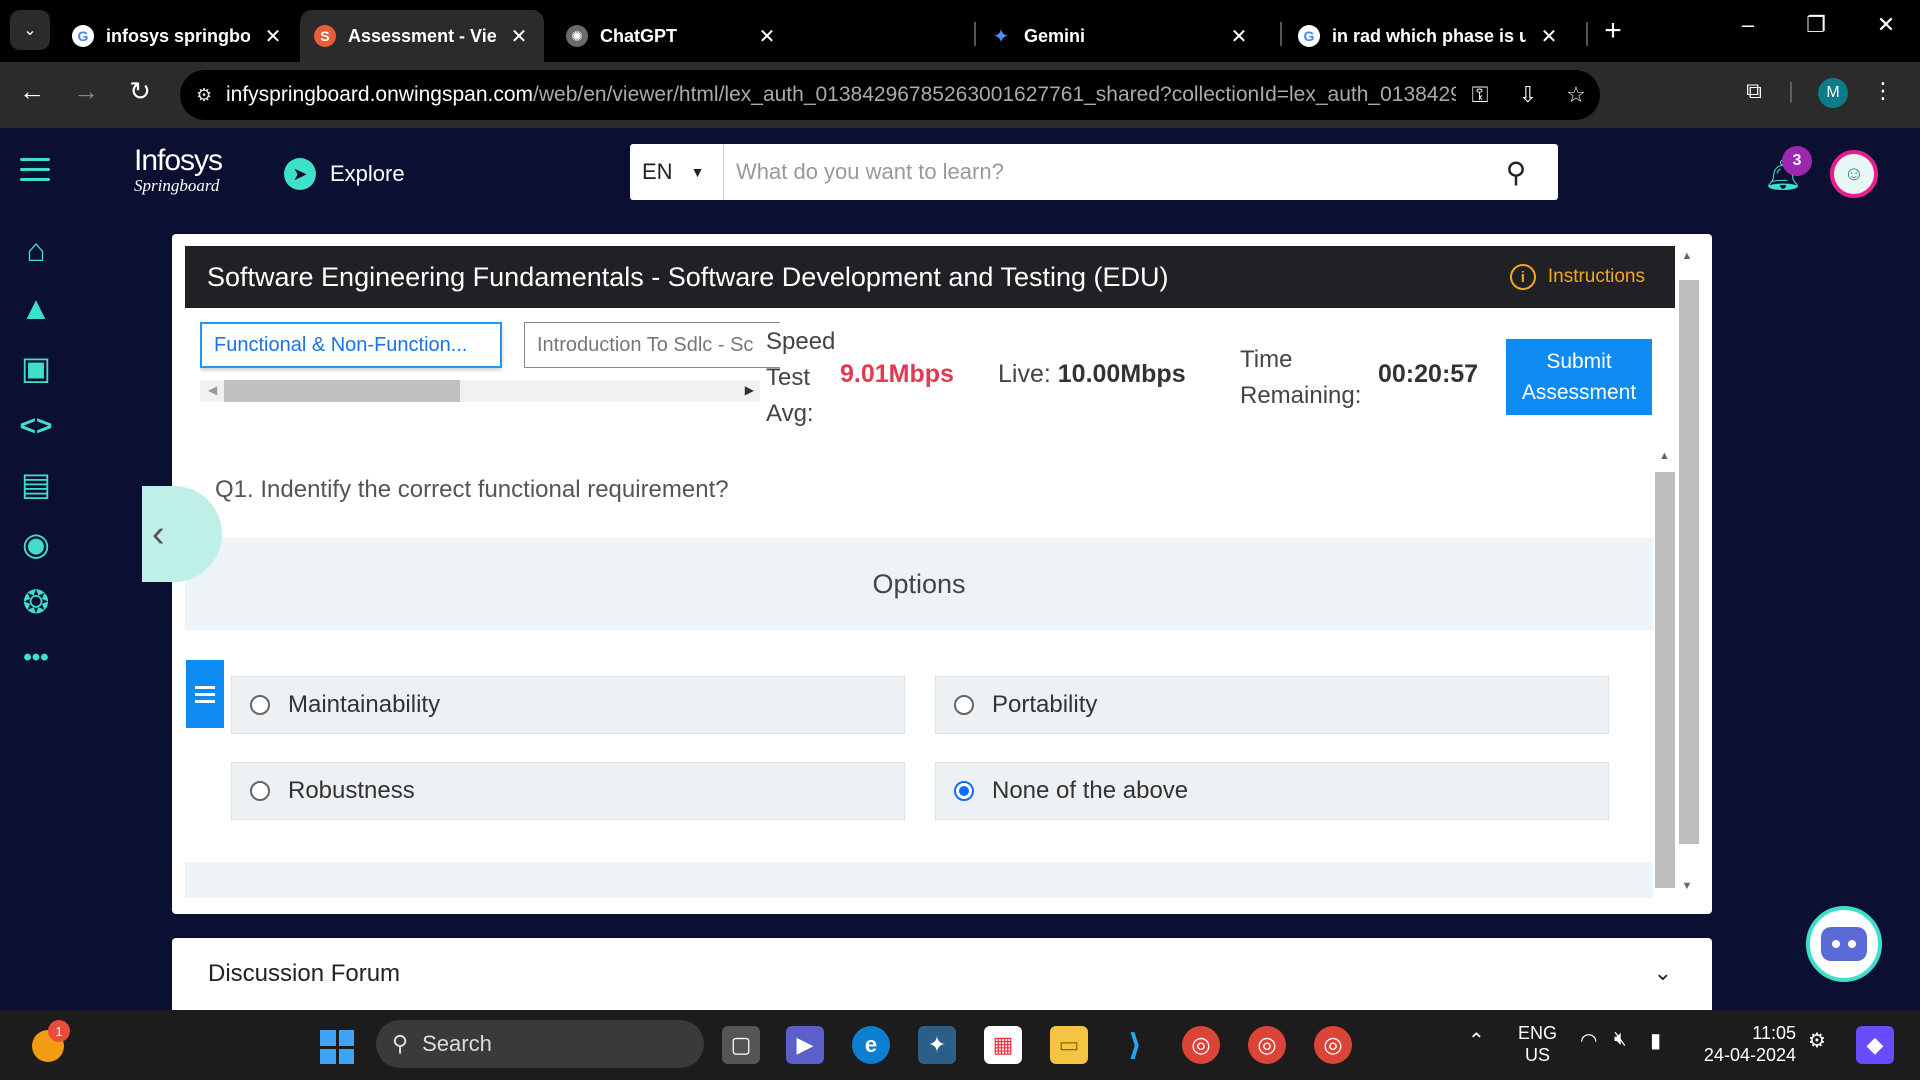 This screenshot has width=1920, height=1080. What do you see at coordinates (1748, 1044) in the screenshot?
I see `system-clock: 11:05 24-04-2024` at bounding box center [1748, 1044].